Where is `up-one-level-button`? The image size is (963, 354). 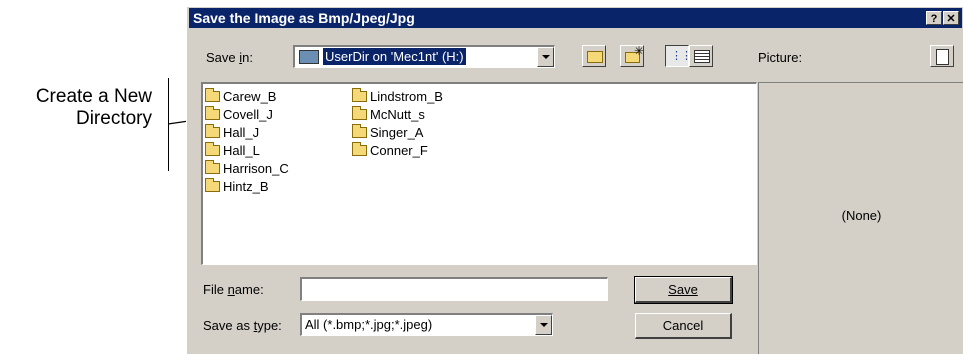
up-one-level-button is located at coordinates (594, 56).